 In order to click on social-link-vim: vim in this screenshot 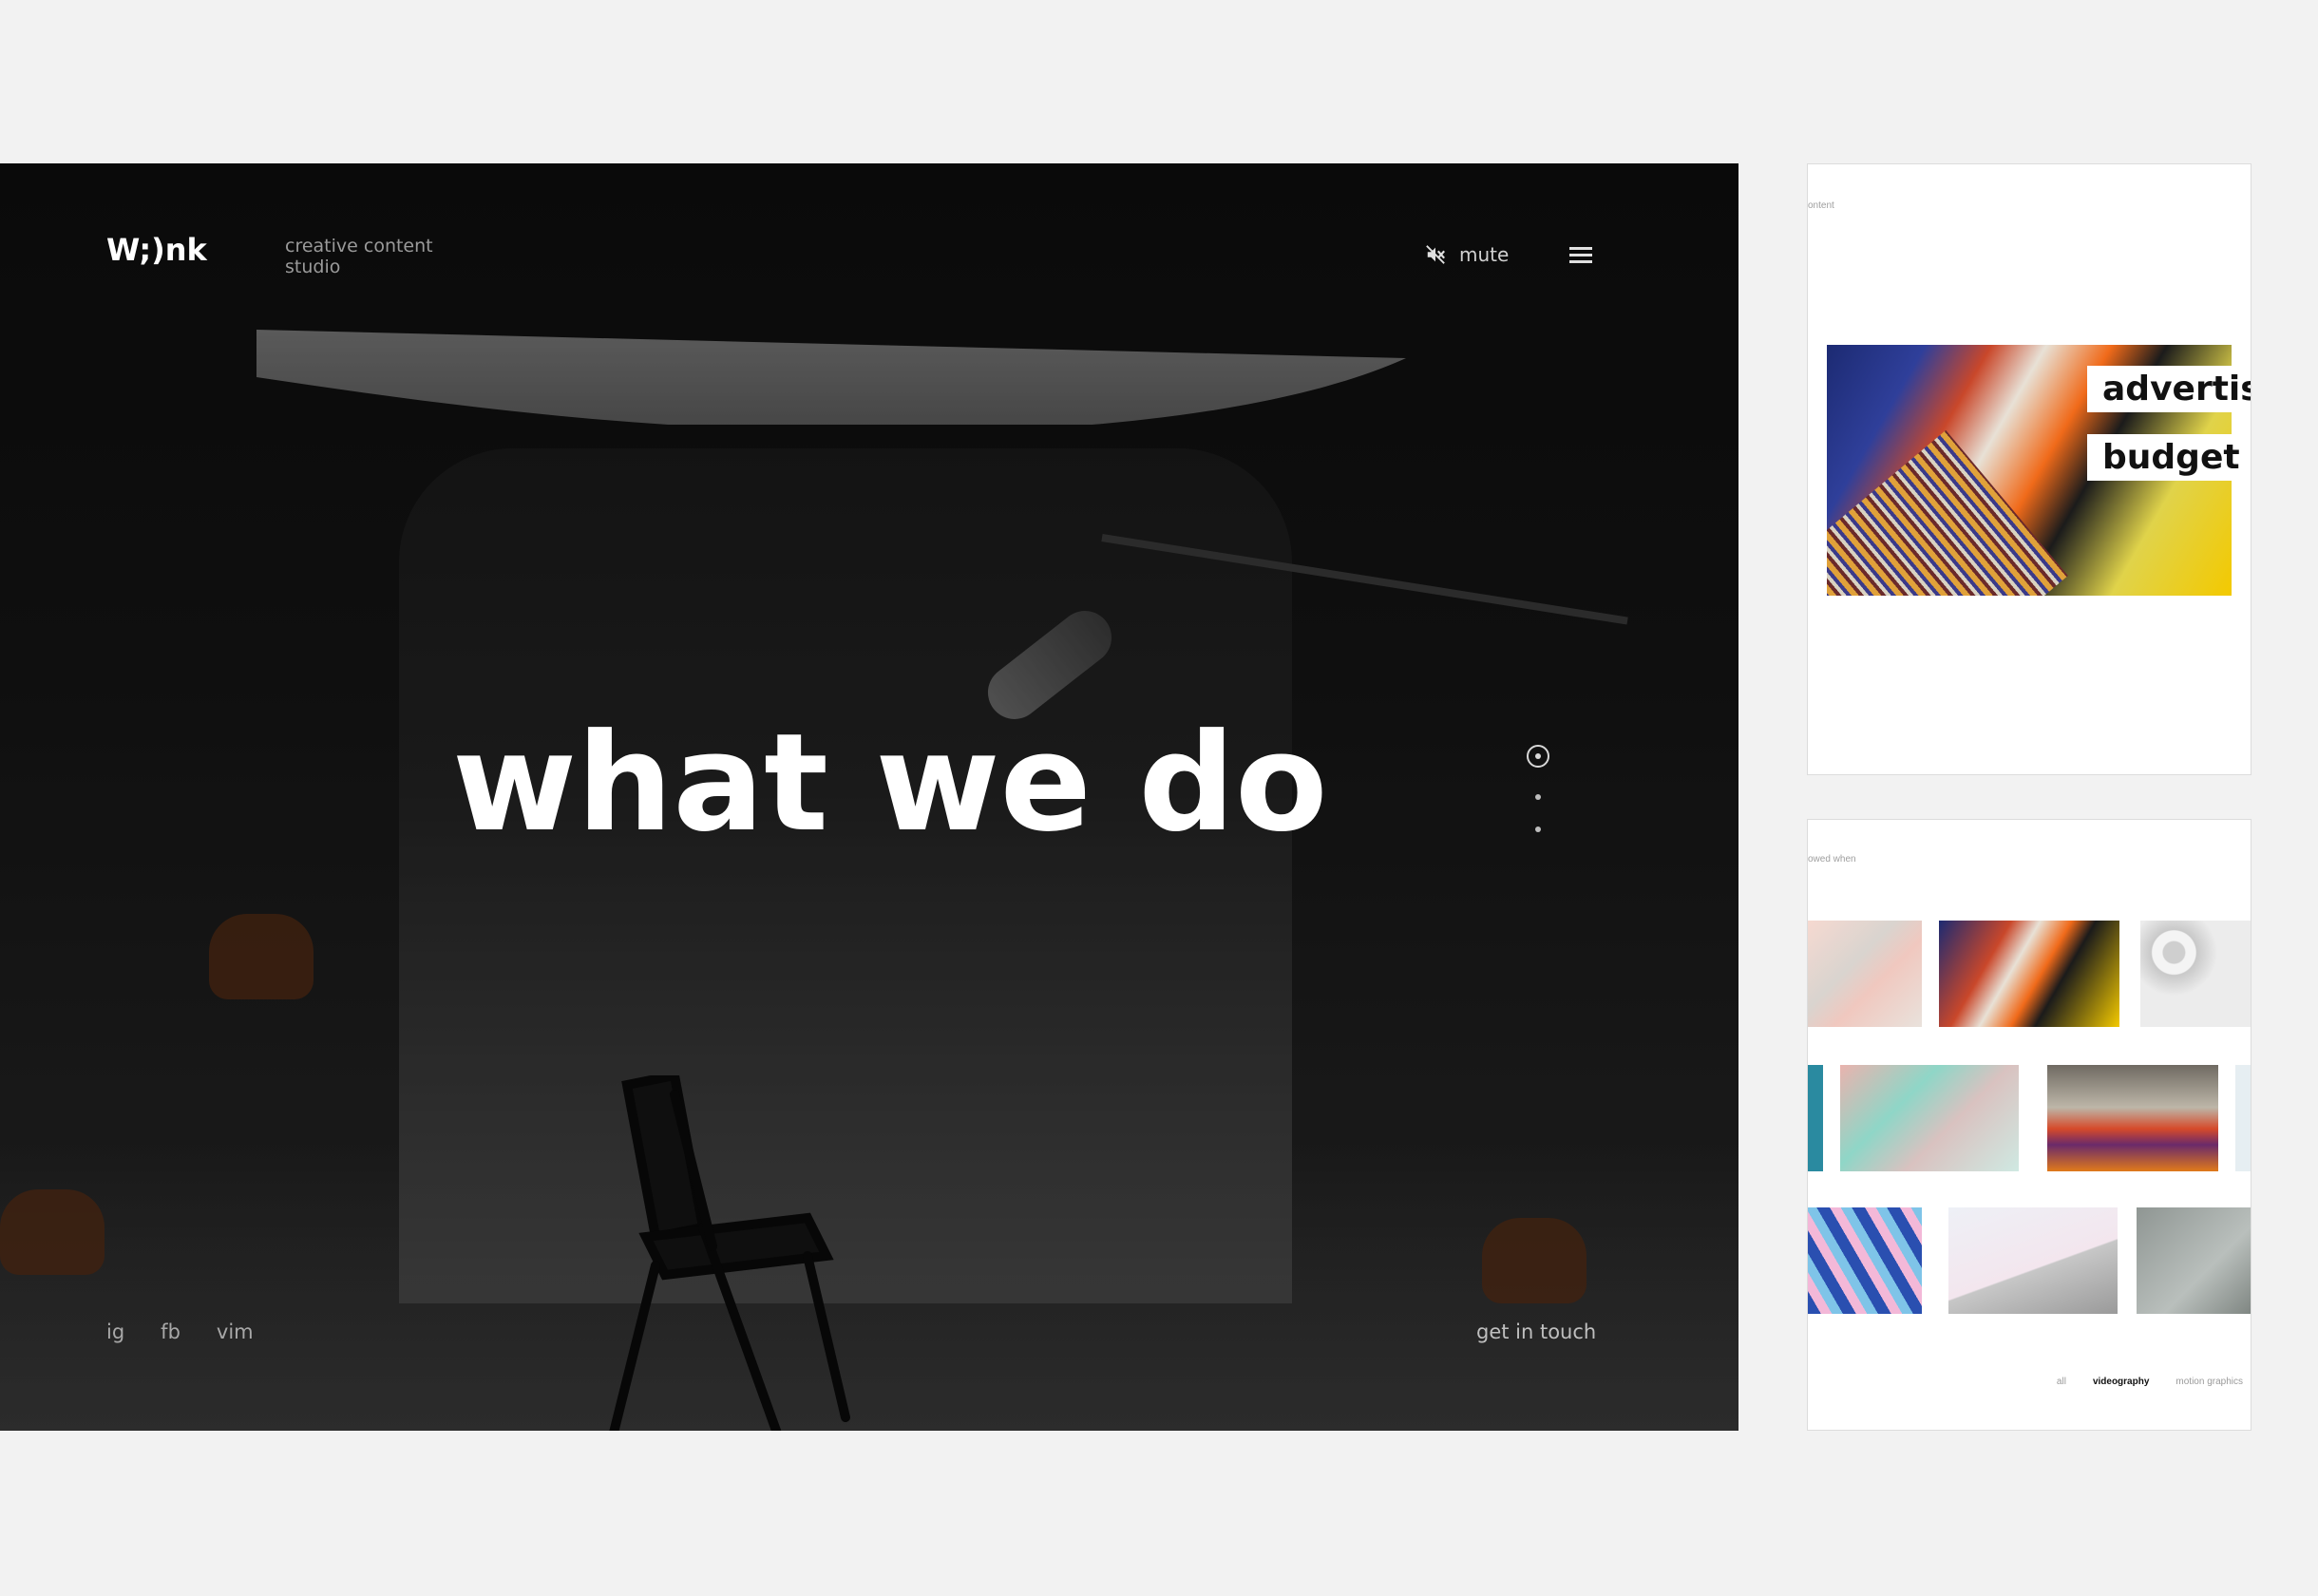, I will do `click(235, 1331)`.